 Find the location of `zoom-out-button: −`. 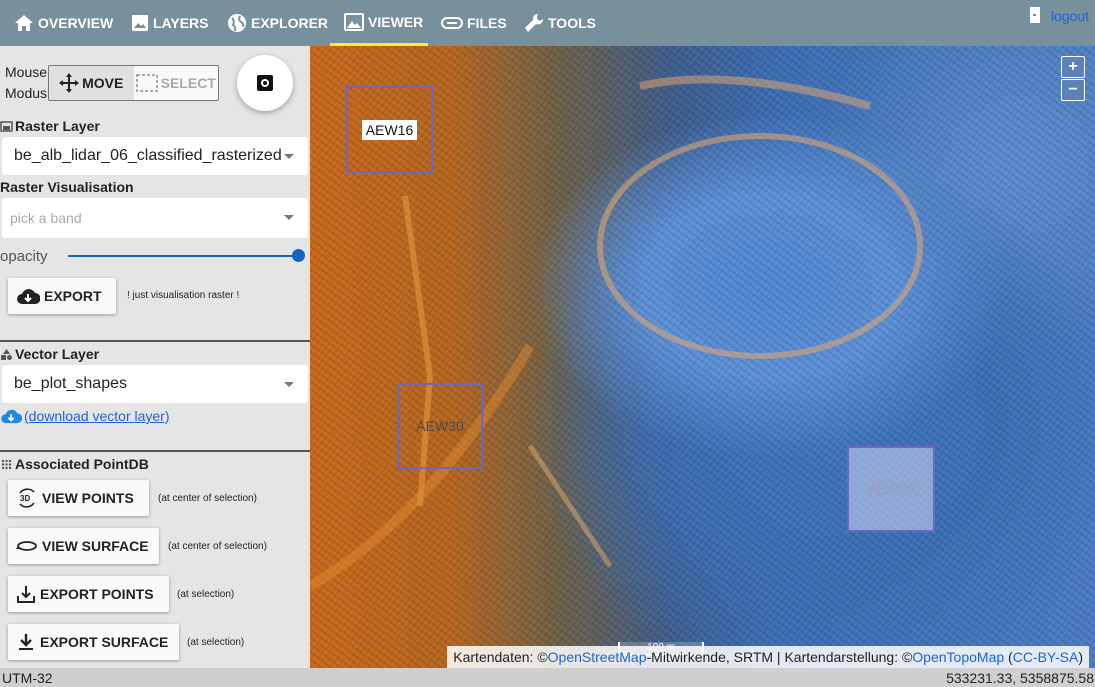

zoom-out-button: − is located at coordinates (1073, 90).